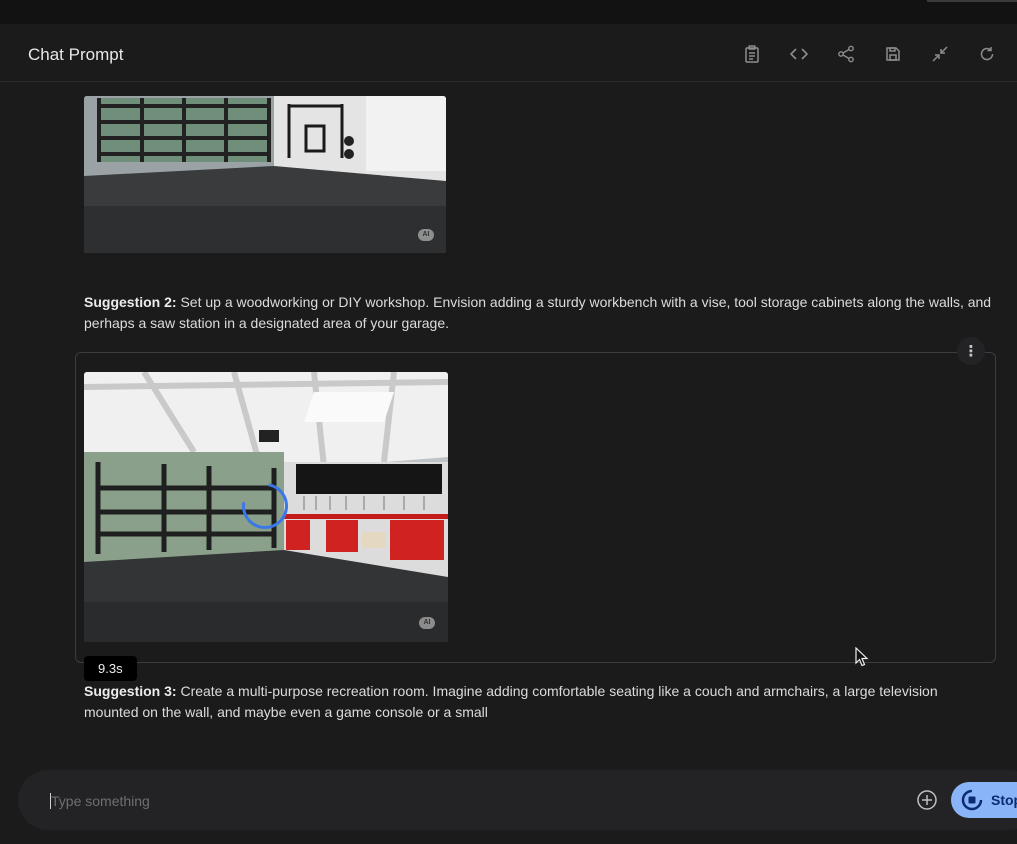 This screenshot has height=844, width=1017. What do you see at coordinates (799, 54) in the screenshot?
I see `code-icon` at bounding box center [799, 54].